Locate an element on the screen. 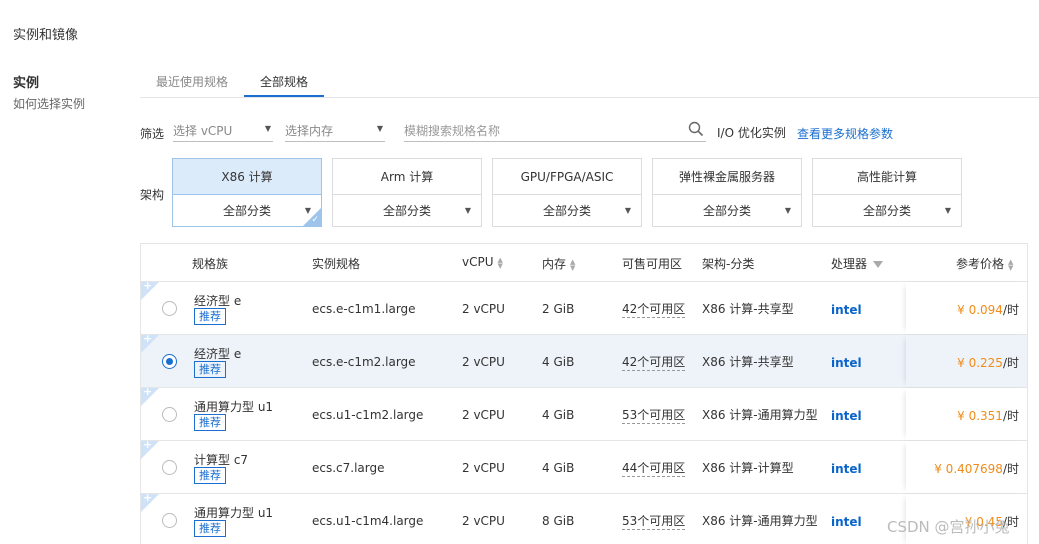 This screenshot has width=1039, height=544. search-placeholder: 模糊搜索规格名称 is located at coordinates (452, 131).